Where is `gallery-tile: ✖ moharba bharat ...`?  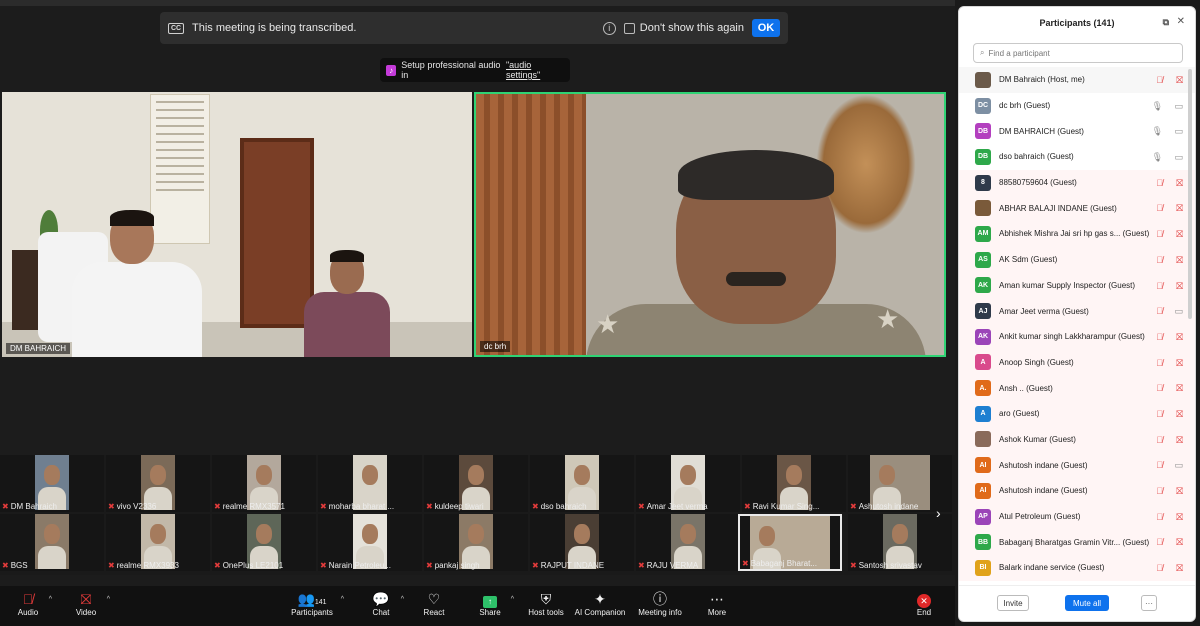 gallery-tile: ✖ moharba bharat ... is located at coordinates (370, 483).